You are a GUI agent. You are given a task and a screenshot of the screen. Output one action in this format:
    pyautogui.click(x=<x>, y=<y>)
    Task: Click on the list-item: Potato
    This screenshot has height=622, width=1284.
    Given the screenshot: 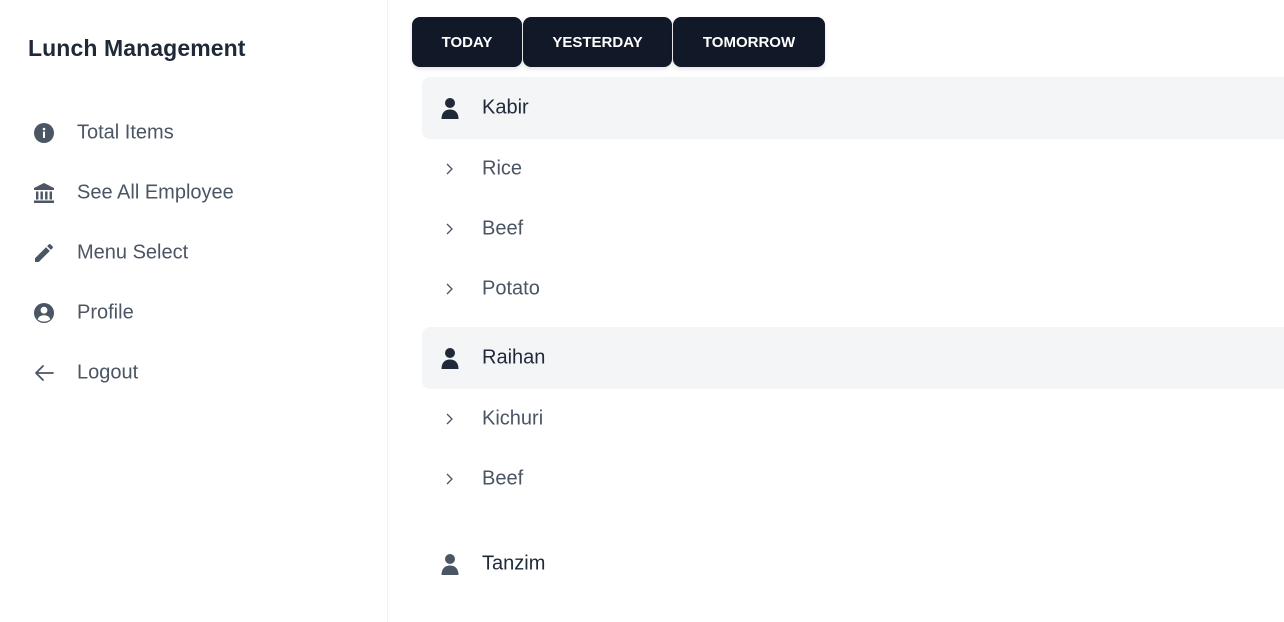 What is the action you would take?
    pyautogui.click(x=853, y=289)
    